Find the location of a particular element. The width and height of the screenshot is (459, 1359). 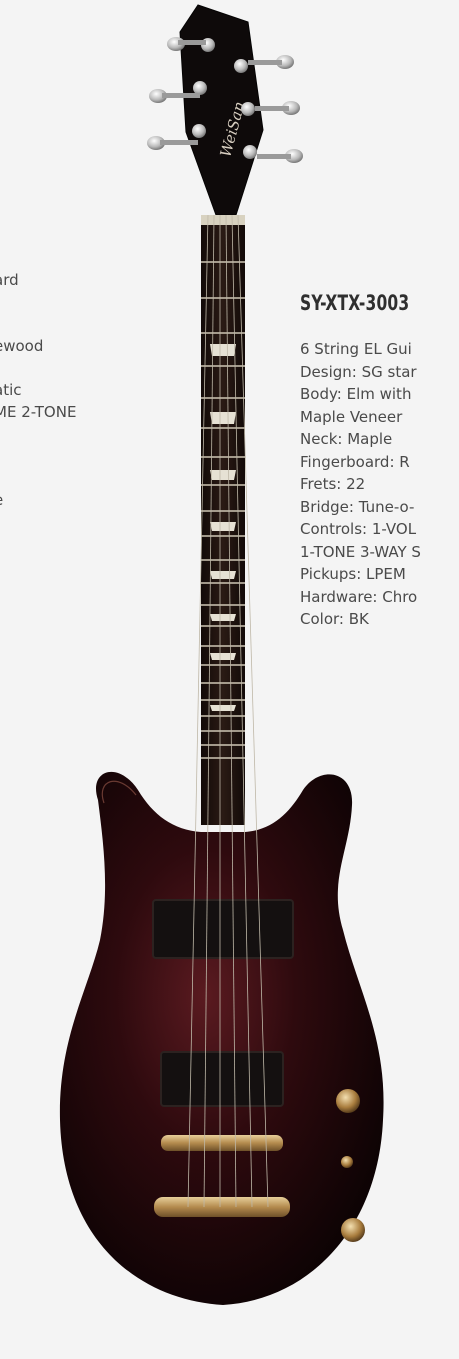

headstock: WeiSan is located at coordinates (225, 110).